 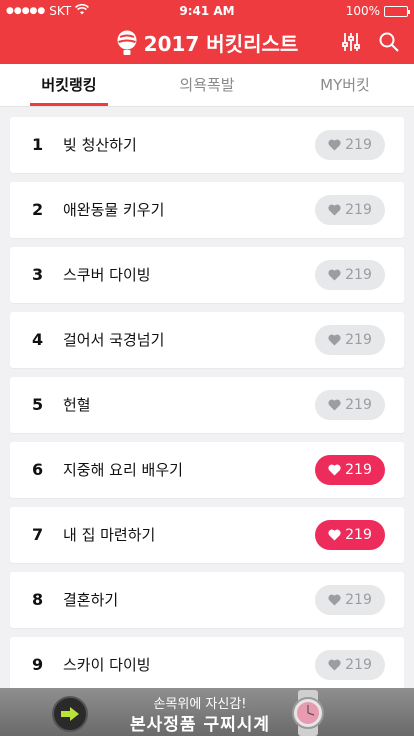 I want to click on battery-percent: 100%, so click(x=362, y=11).